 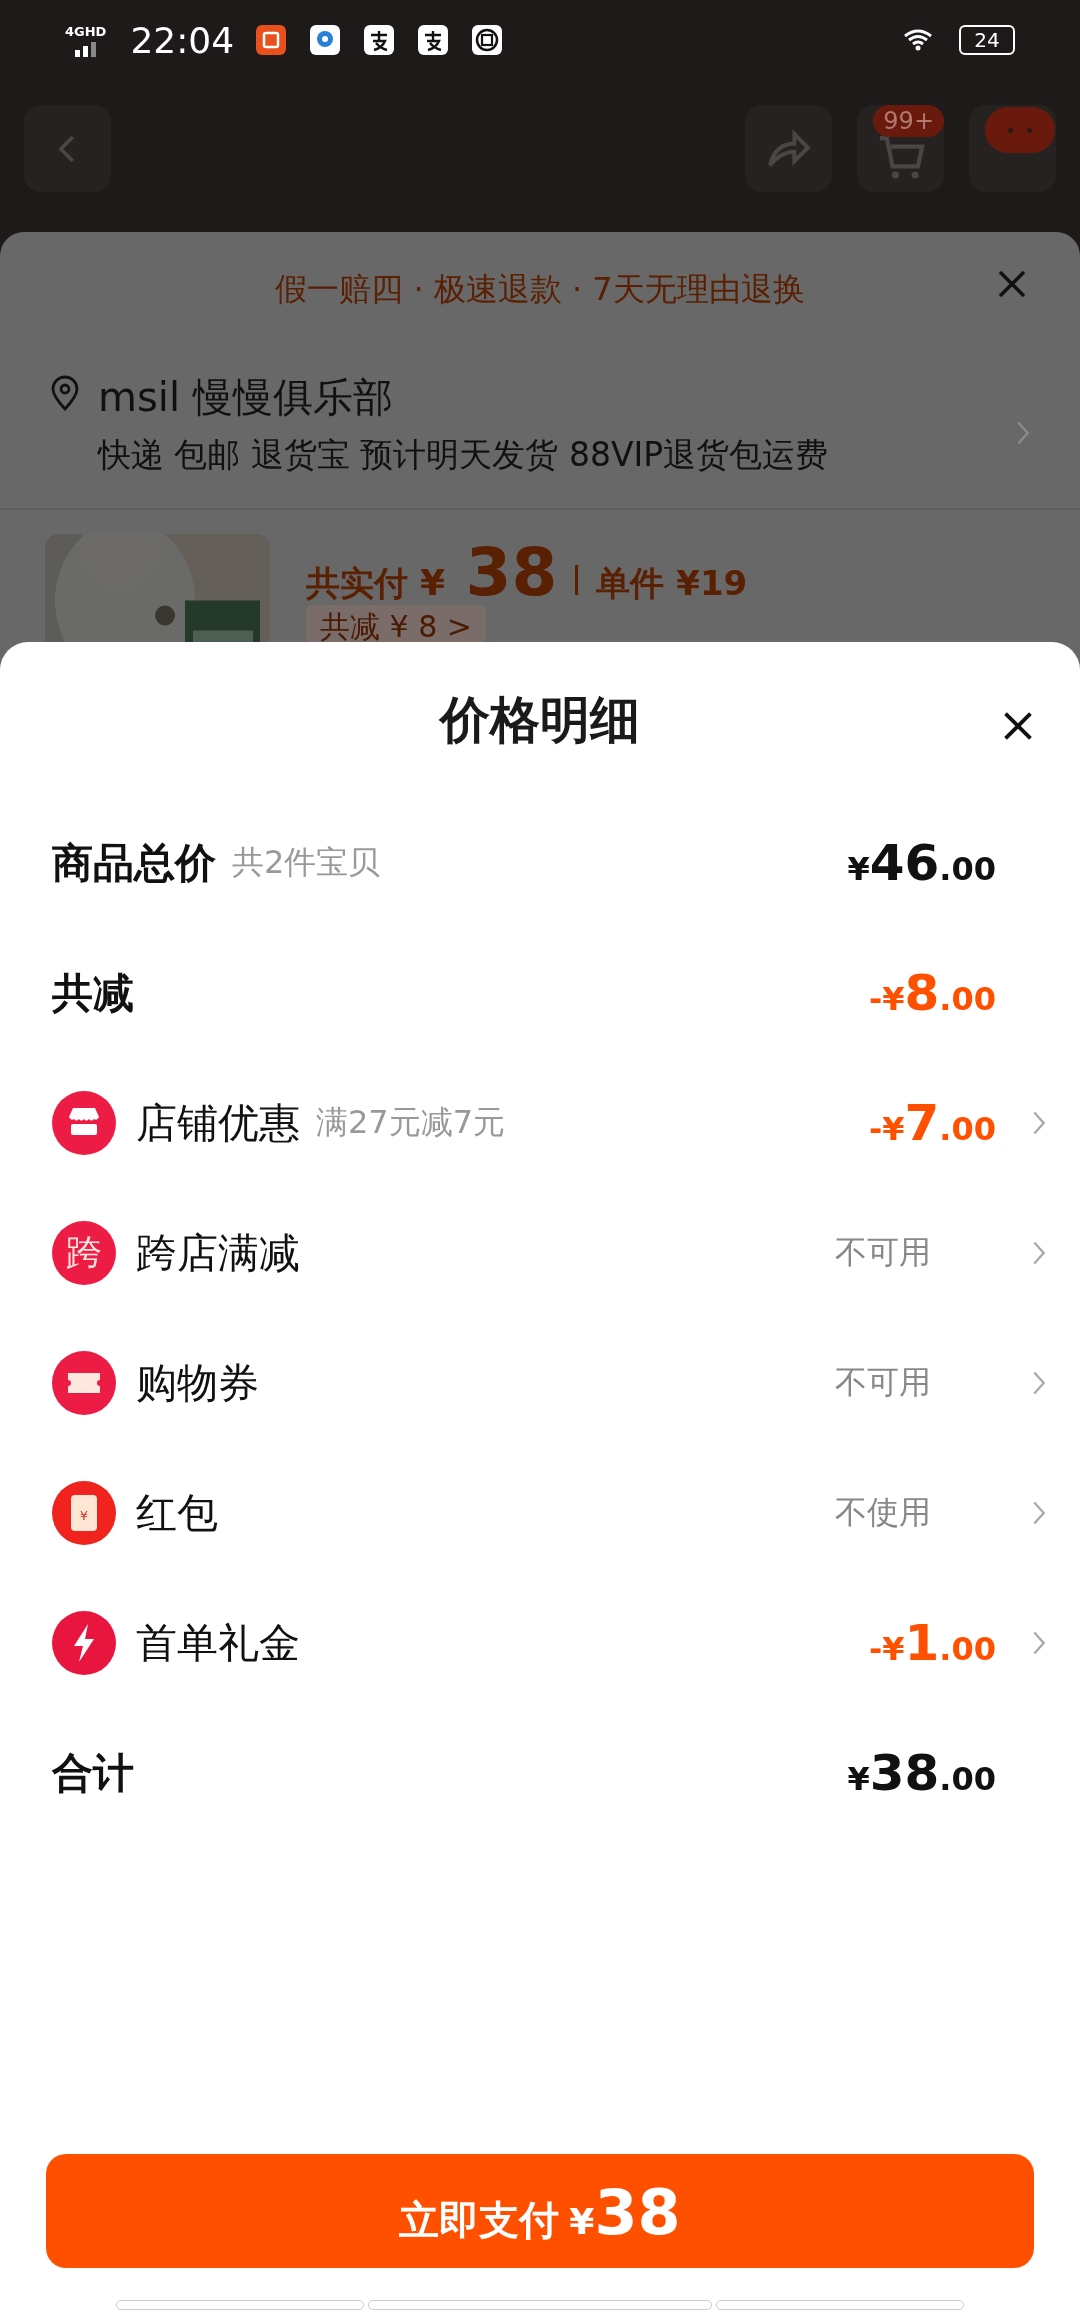 What do you see at coordinates (540, 1123) in the screenshot?
I see `discount-row: 店铺优惠 满27元减7元 -¥7.00` at bounding box center [540, 1123].